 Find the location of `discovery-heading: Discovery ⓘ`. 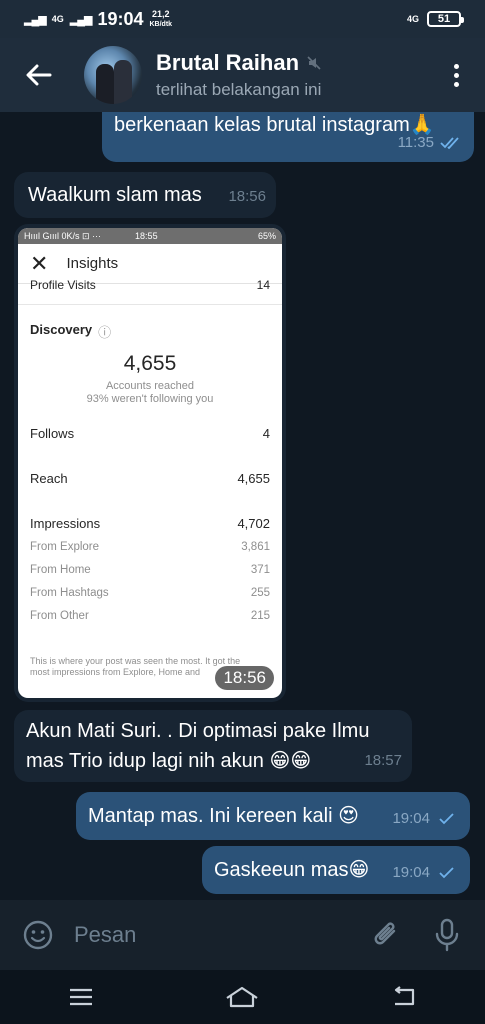

discovery-heading: Discovery ⓘ is located at coordinates (71, 331).